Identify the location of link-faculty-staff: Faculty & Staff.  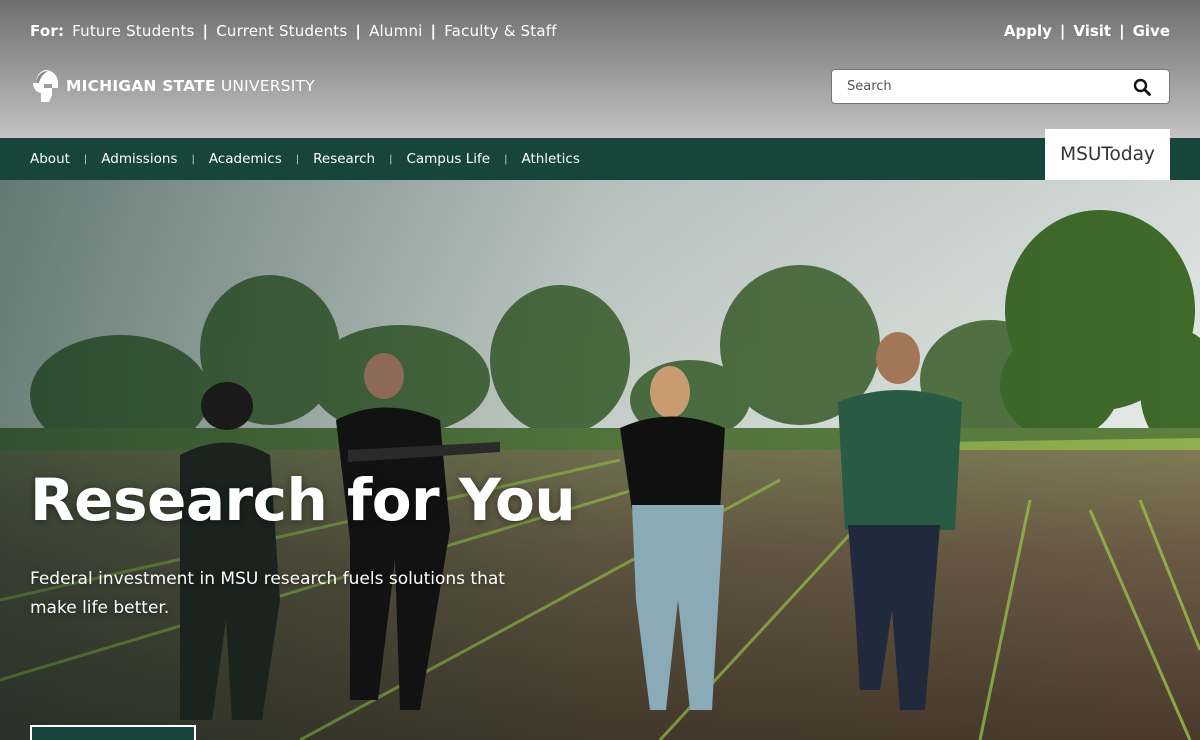
(500, 31).